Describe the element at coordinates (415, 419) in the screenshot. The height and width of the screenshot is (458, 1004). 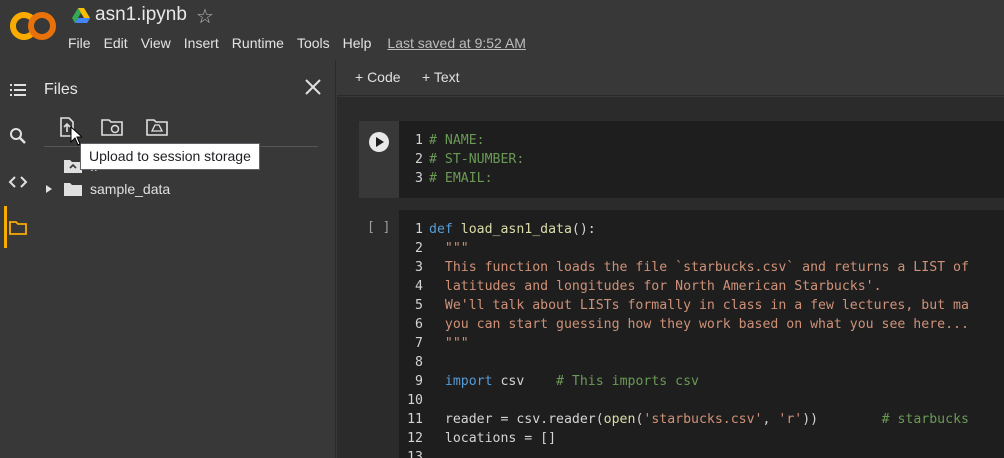
I see `line-number: 11` at that location.